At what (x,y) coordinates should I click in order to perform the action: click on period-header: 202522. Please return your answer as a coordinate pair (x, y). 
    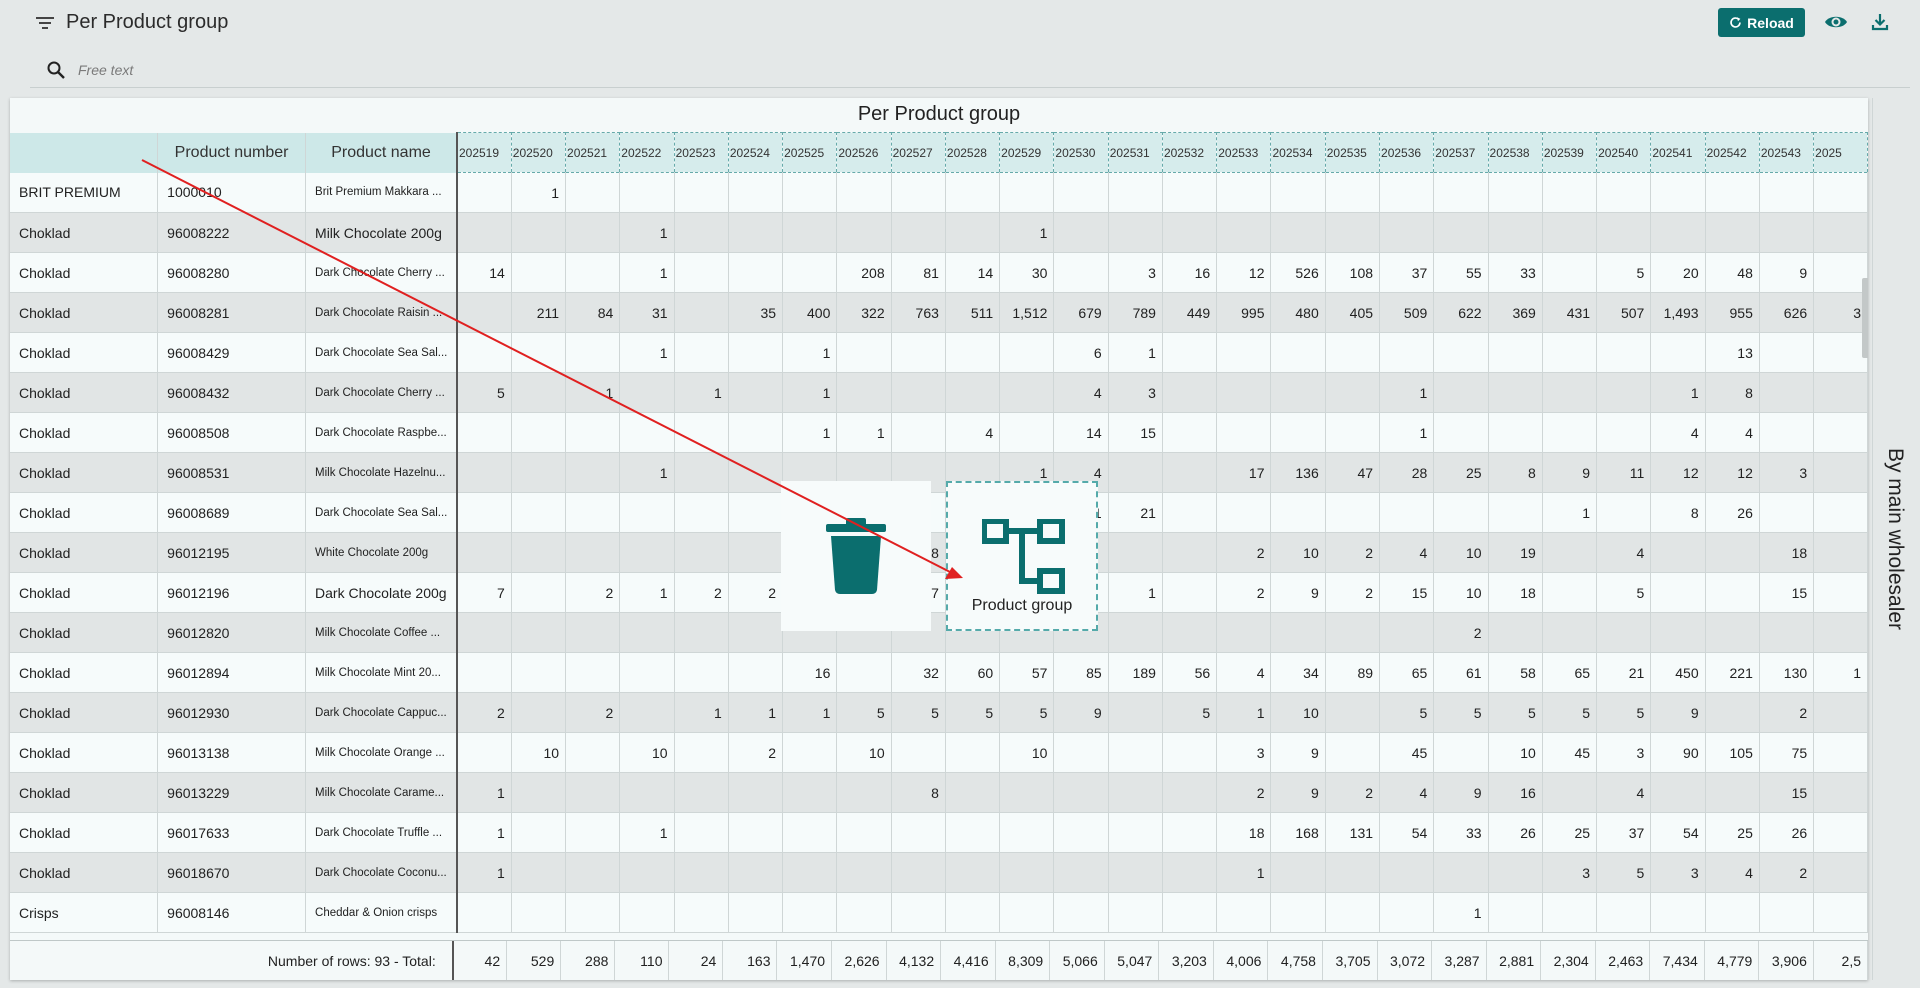
    Looking at the image, I should click on (647, 152).